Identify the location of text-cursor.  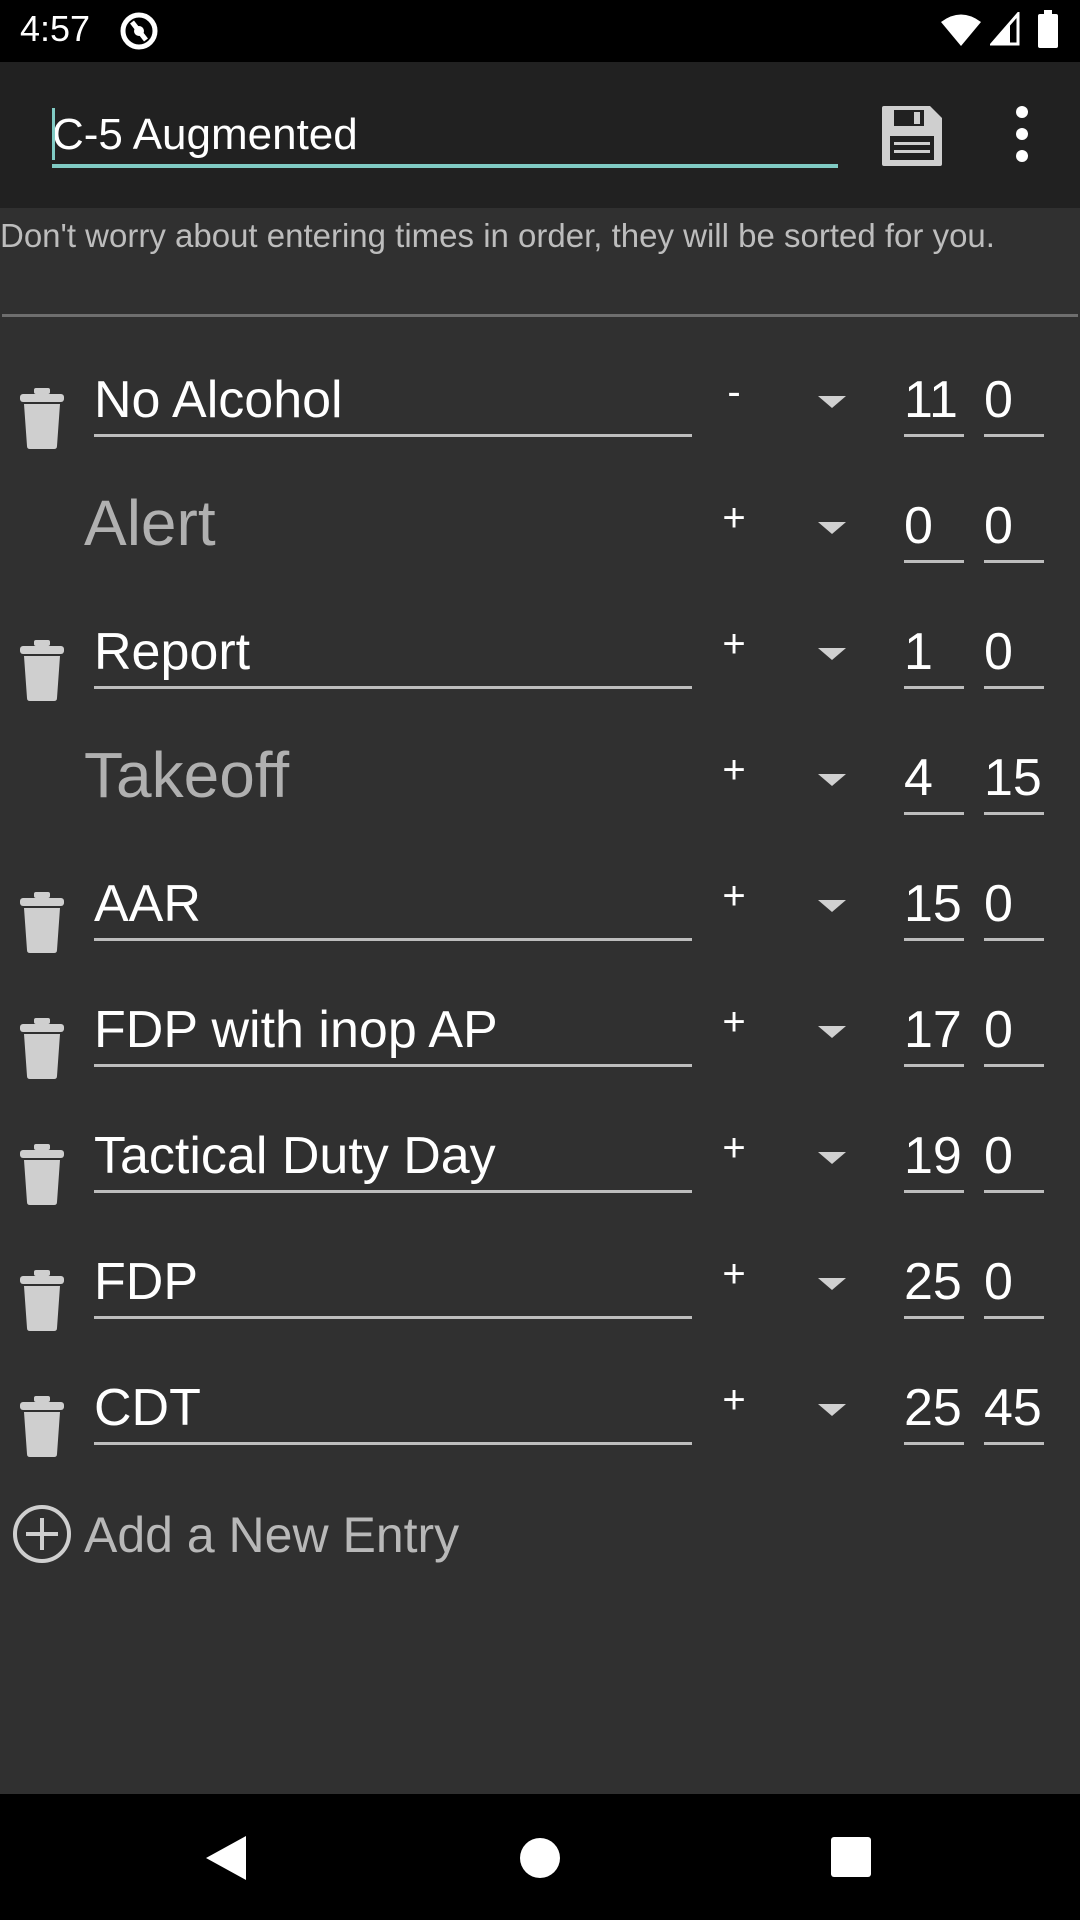
(53, 134).